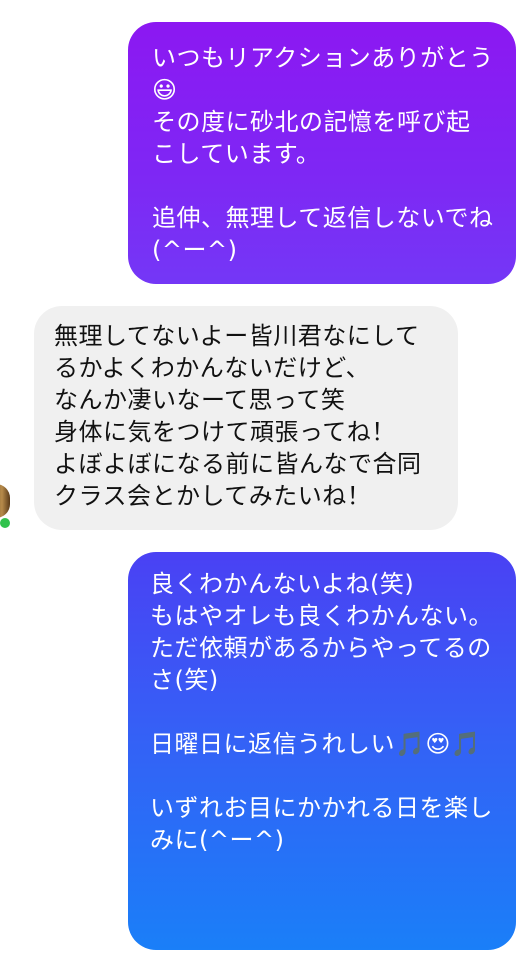 The width and height of the screenshot is (520, 960). What do you see at coordinates (5, 501) in the screenshot?
I see `contact-avatar-icon` at bounding box center [5, 501].